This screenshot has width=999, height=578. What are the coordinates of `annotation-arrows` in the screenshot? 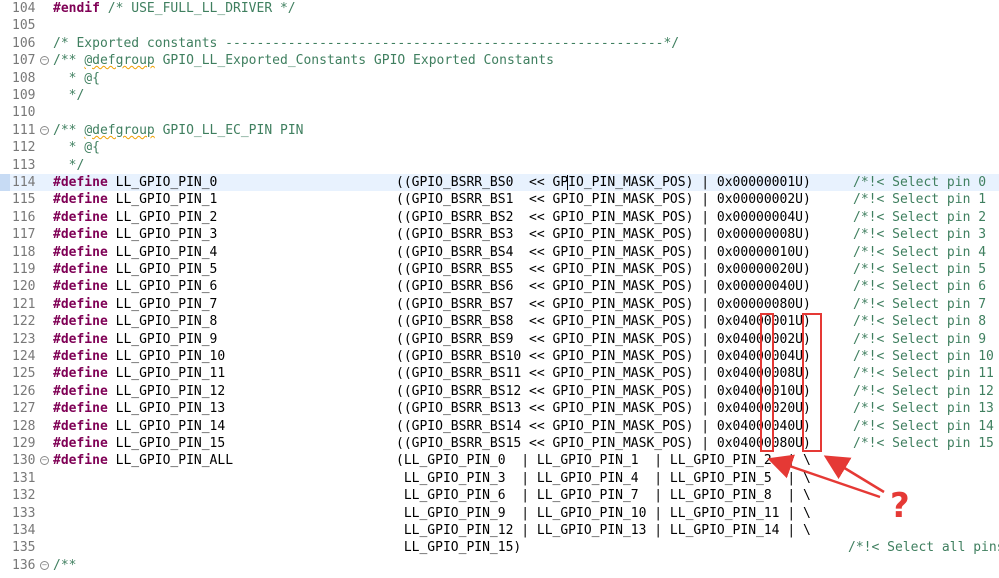 It's located at (826, 476).